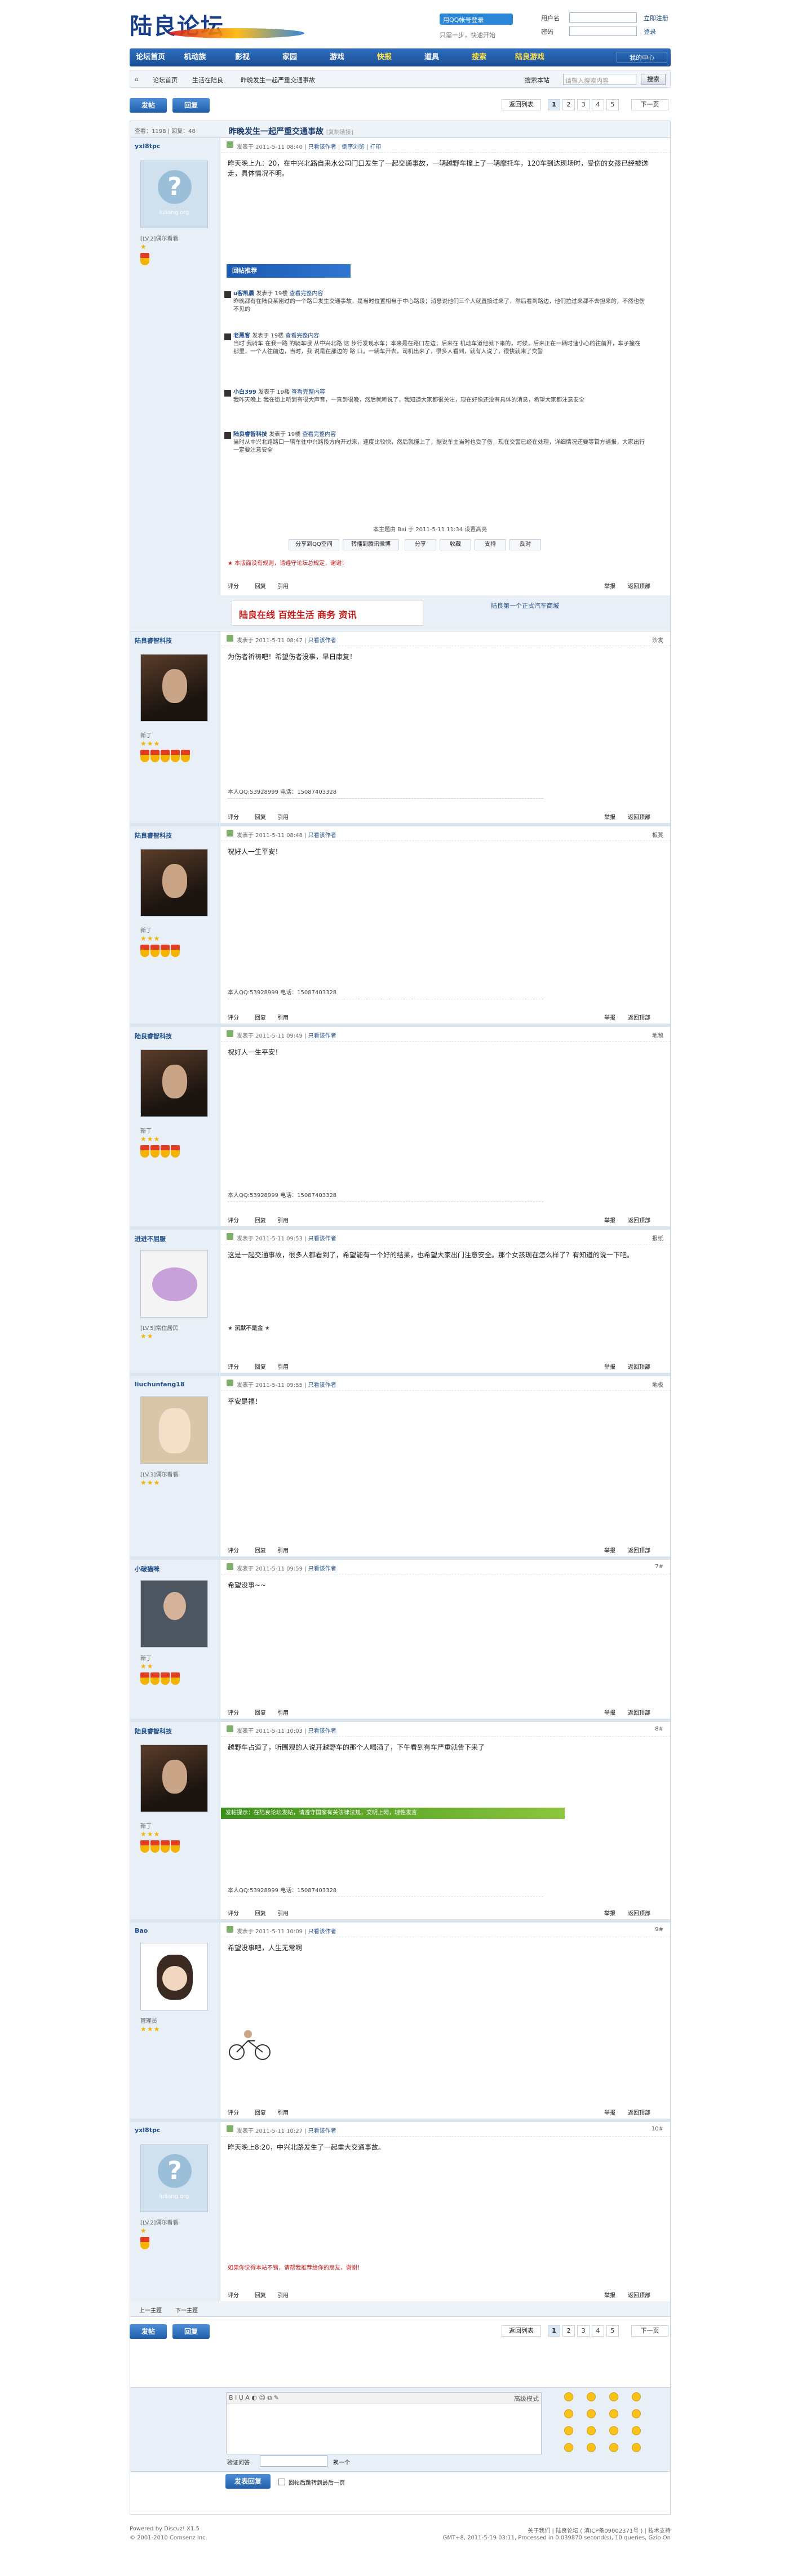 The width and height of the screenshot is (802, 2576). I want to click on reply-button: 回复, so click(191, 2331).